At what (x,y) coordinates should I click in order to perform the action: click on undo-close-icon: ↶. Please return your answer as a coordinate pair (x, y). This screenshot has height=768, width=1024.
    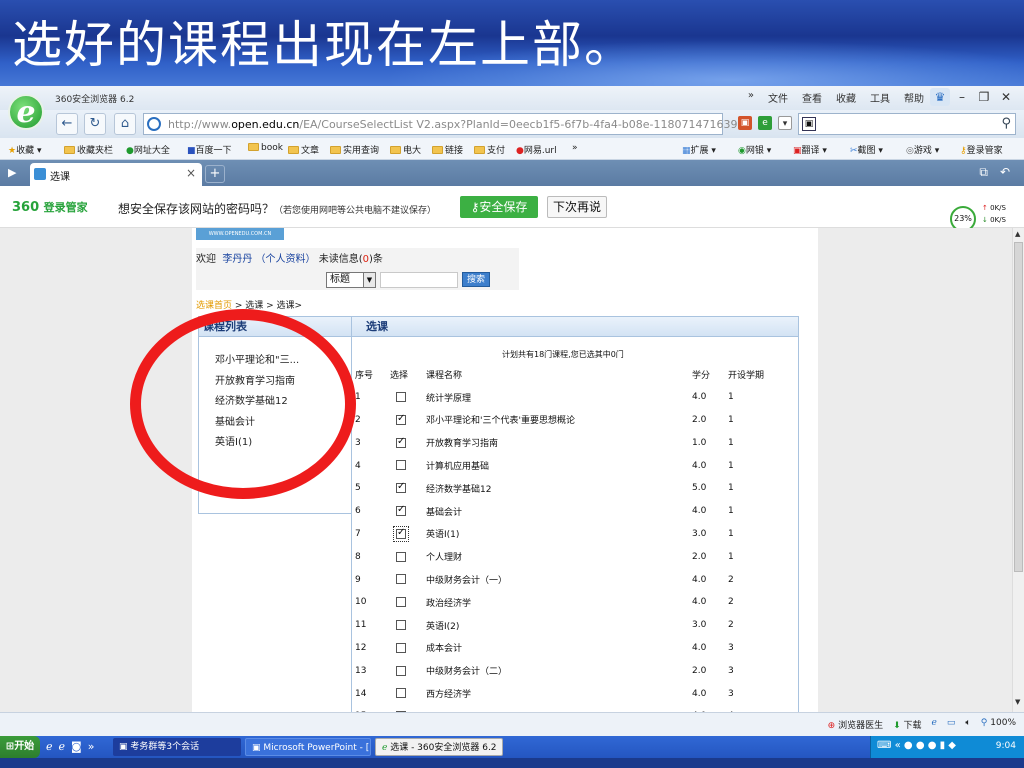
    Looking at the image, I should click on (1005, 172).